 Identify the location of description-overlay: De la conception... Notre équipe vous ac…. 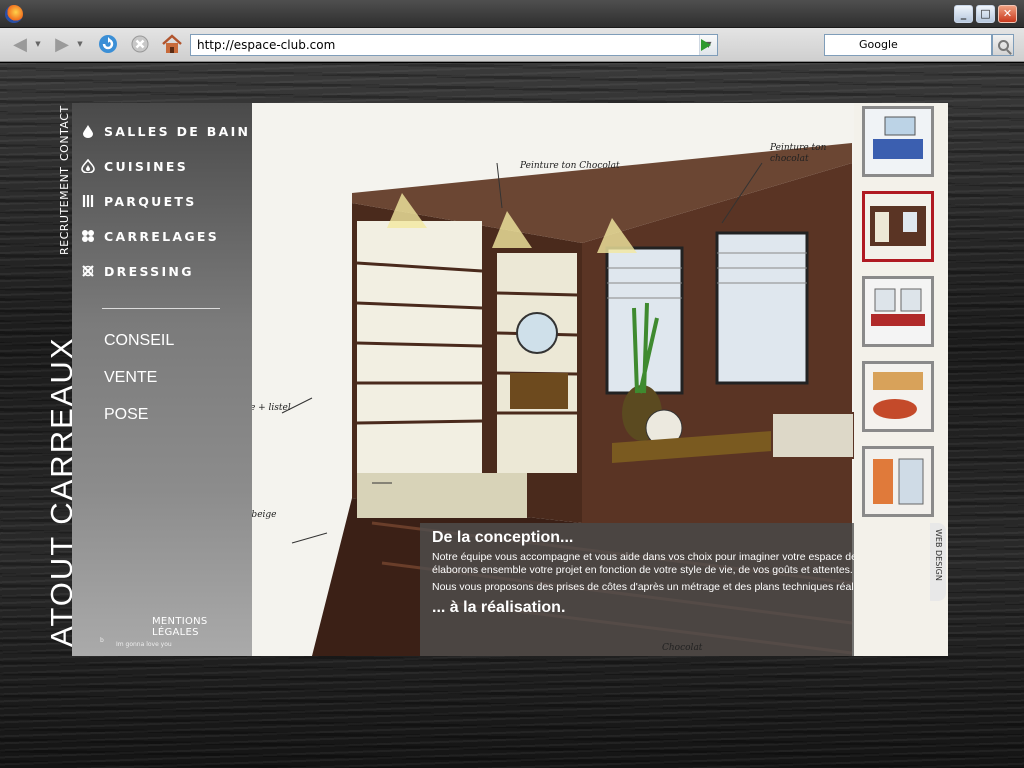
(637, 589).